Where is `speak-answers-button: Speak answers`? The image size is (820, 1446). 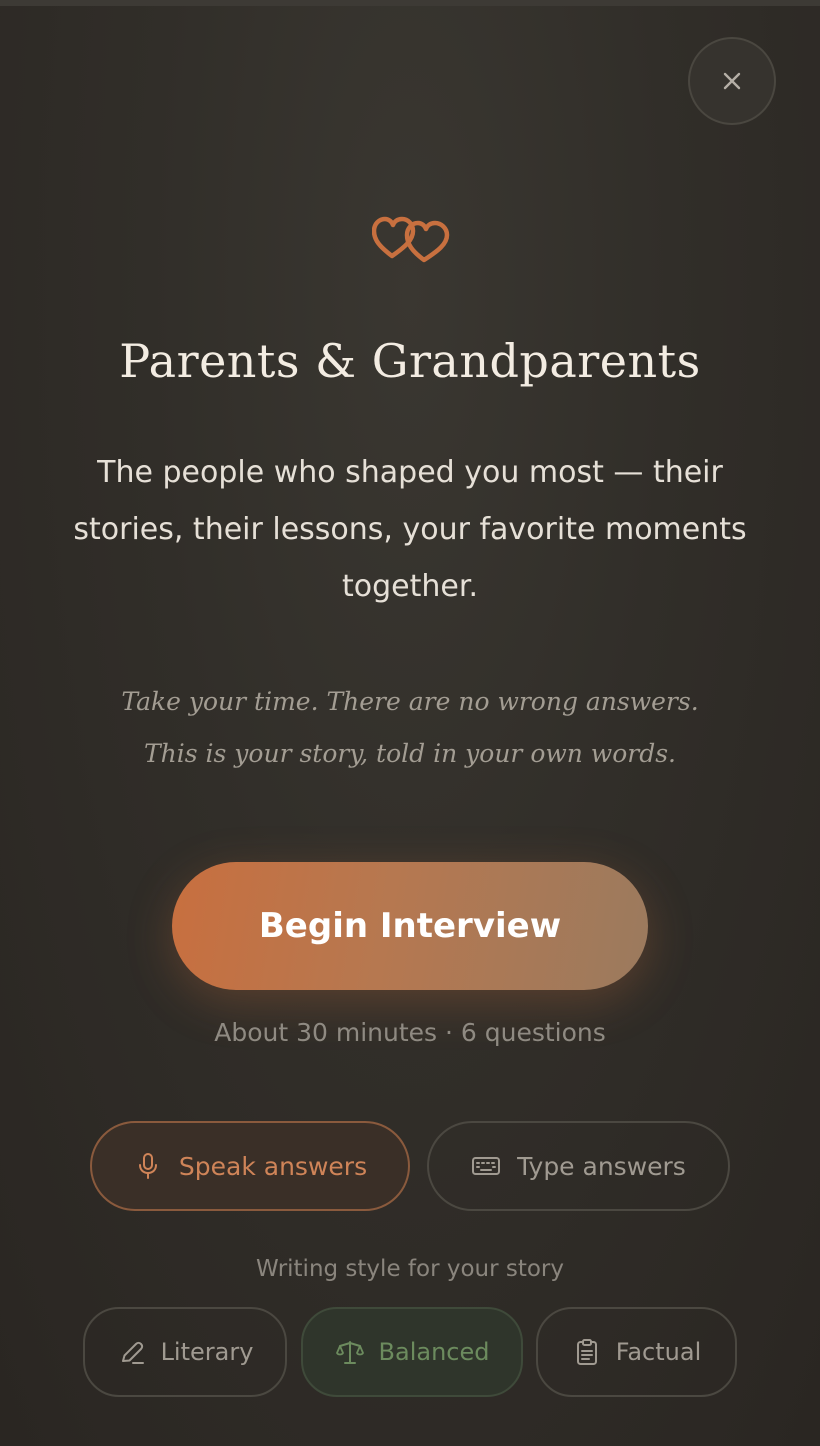
speak-answers-button: Speak answers is located at coordinates (250, 1166).